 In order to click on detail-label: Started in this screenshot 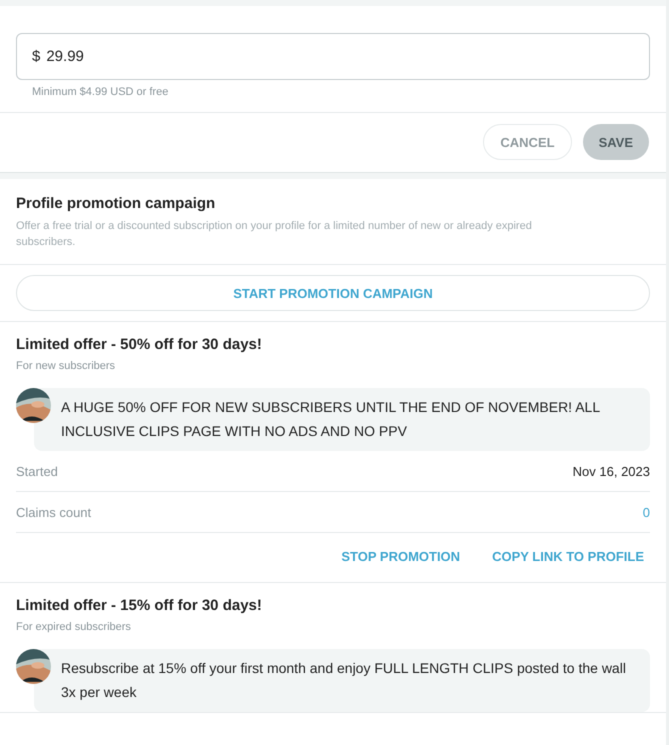, I will do `click(37, 471)`.